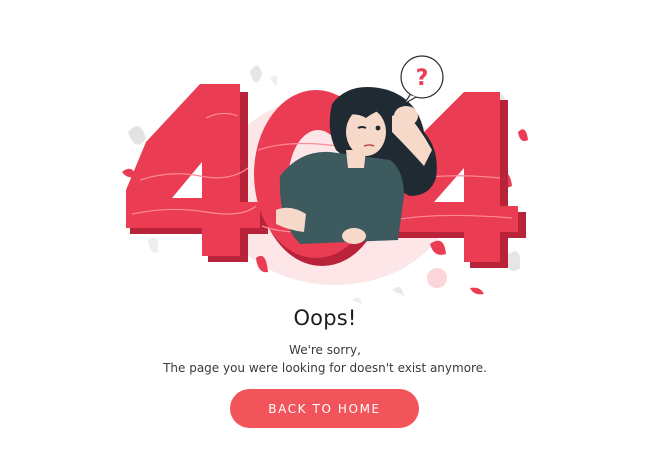 This screenshot has height=475, width=650. Describe the element at coordinates (324, 408) in the screenshot. I see `back-to-home-button: BACK TO HOME` at that location.